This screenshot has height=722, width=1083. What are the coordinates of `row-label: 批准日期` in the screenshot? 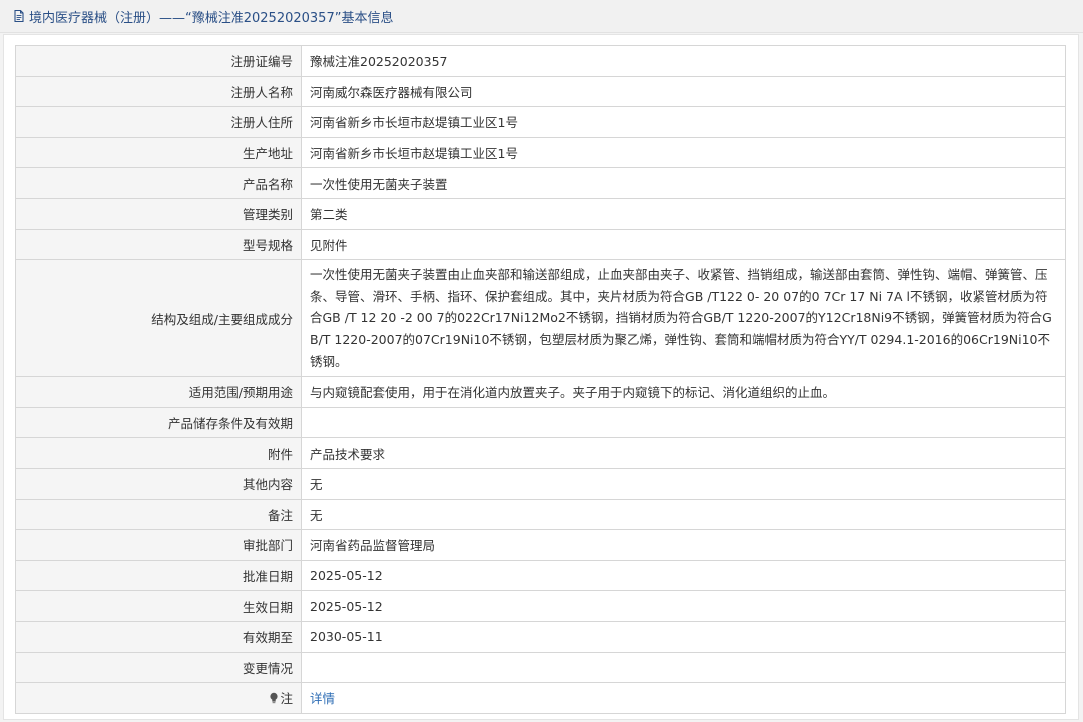 It's located at (158, 575).